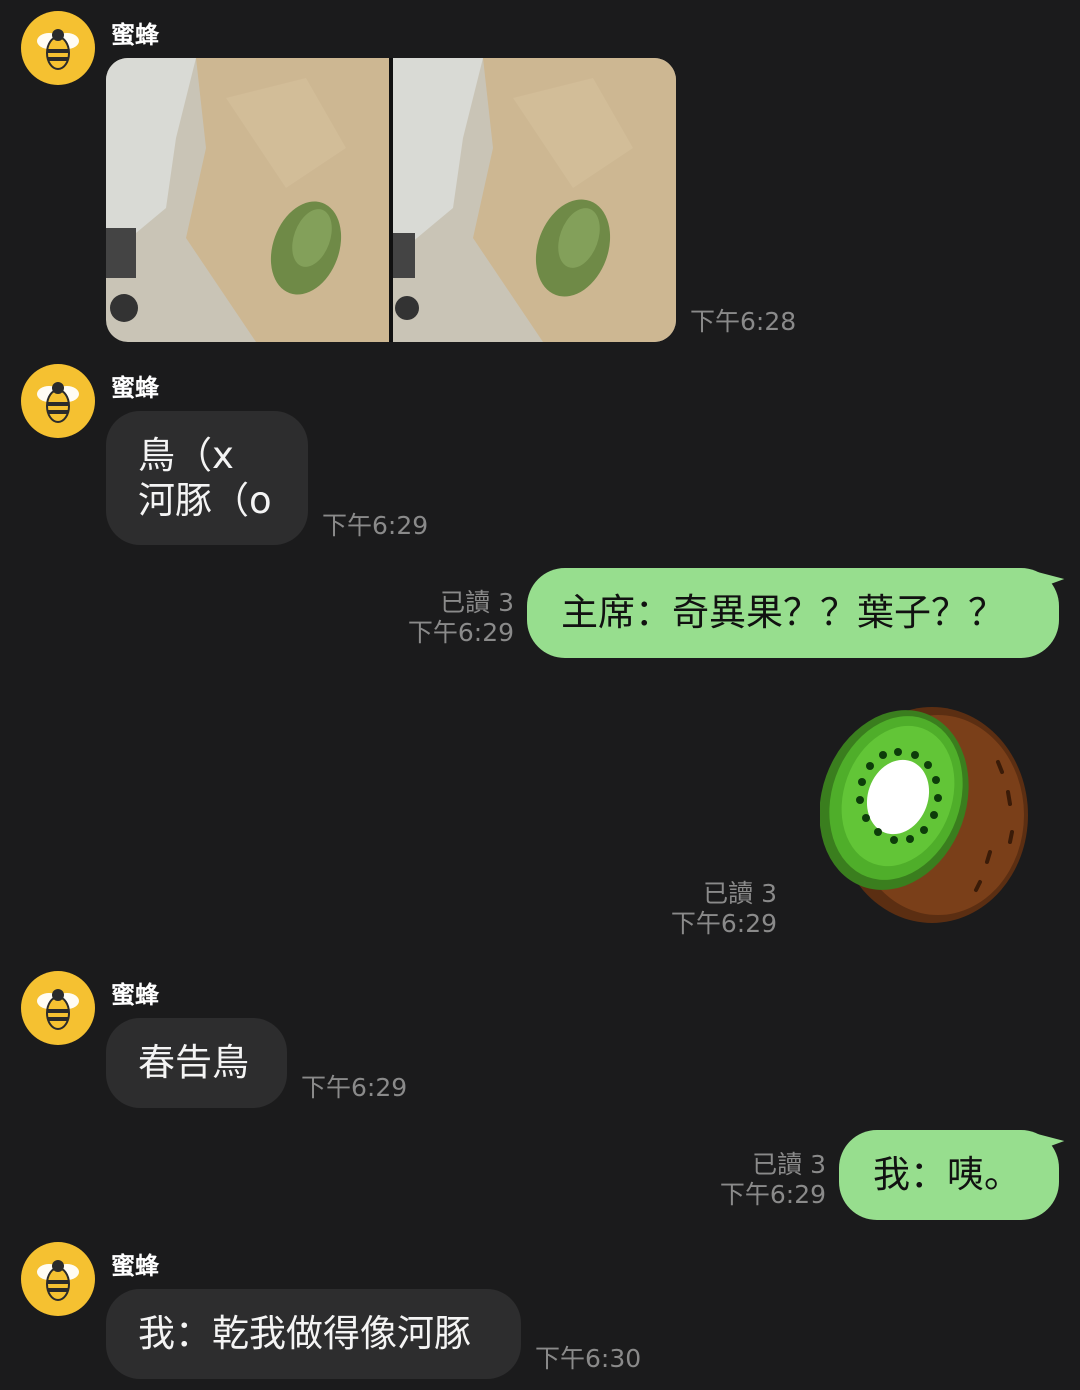  I want to click on message-text: 春告鳥, so click(193, 1062).